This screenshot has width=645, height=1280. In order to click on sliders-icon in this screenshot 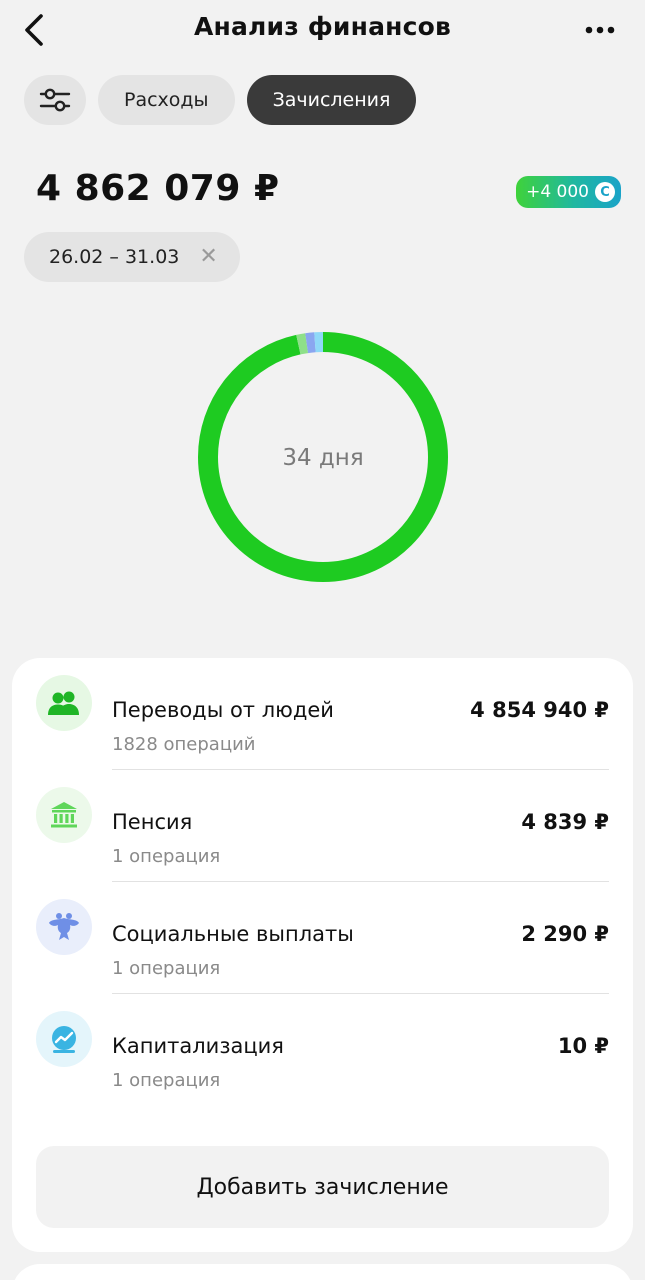, I will do `click(55, 100)`.